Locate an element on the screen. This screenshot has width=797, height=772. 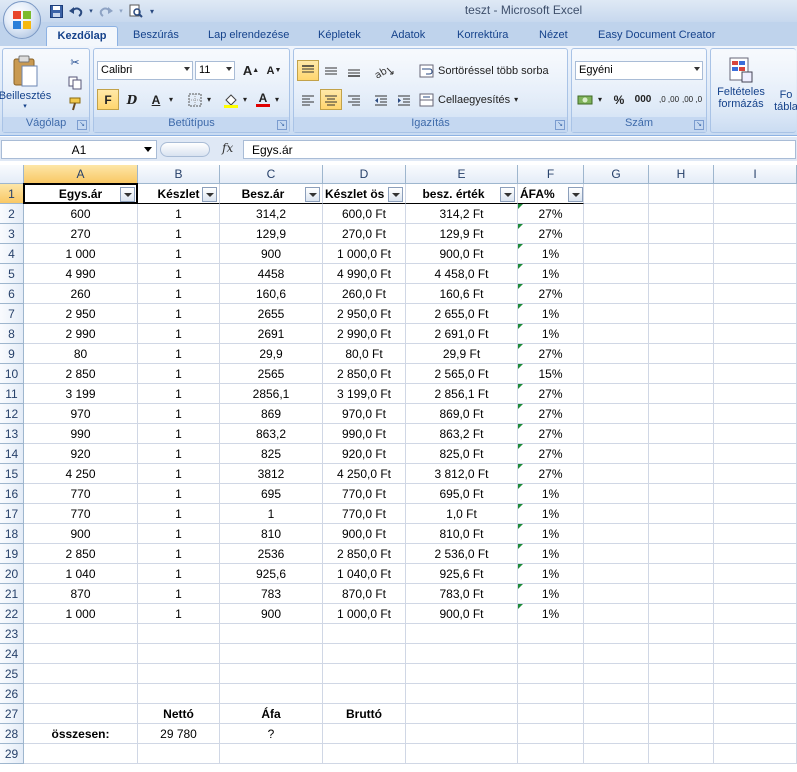
alignment-launcher-icon: ↘ is located at coordinates (560, 125).